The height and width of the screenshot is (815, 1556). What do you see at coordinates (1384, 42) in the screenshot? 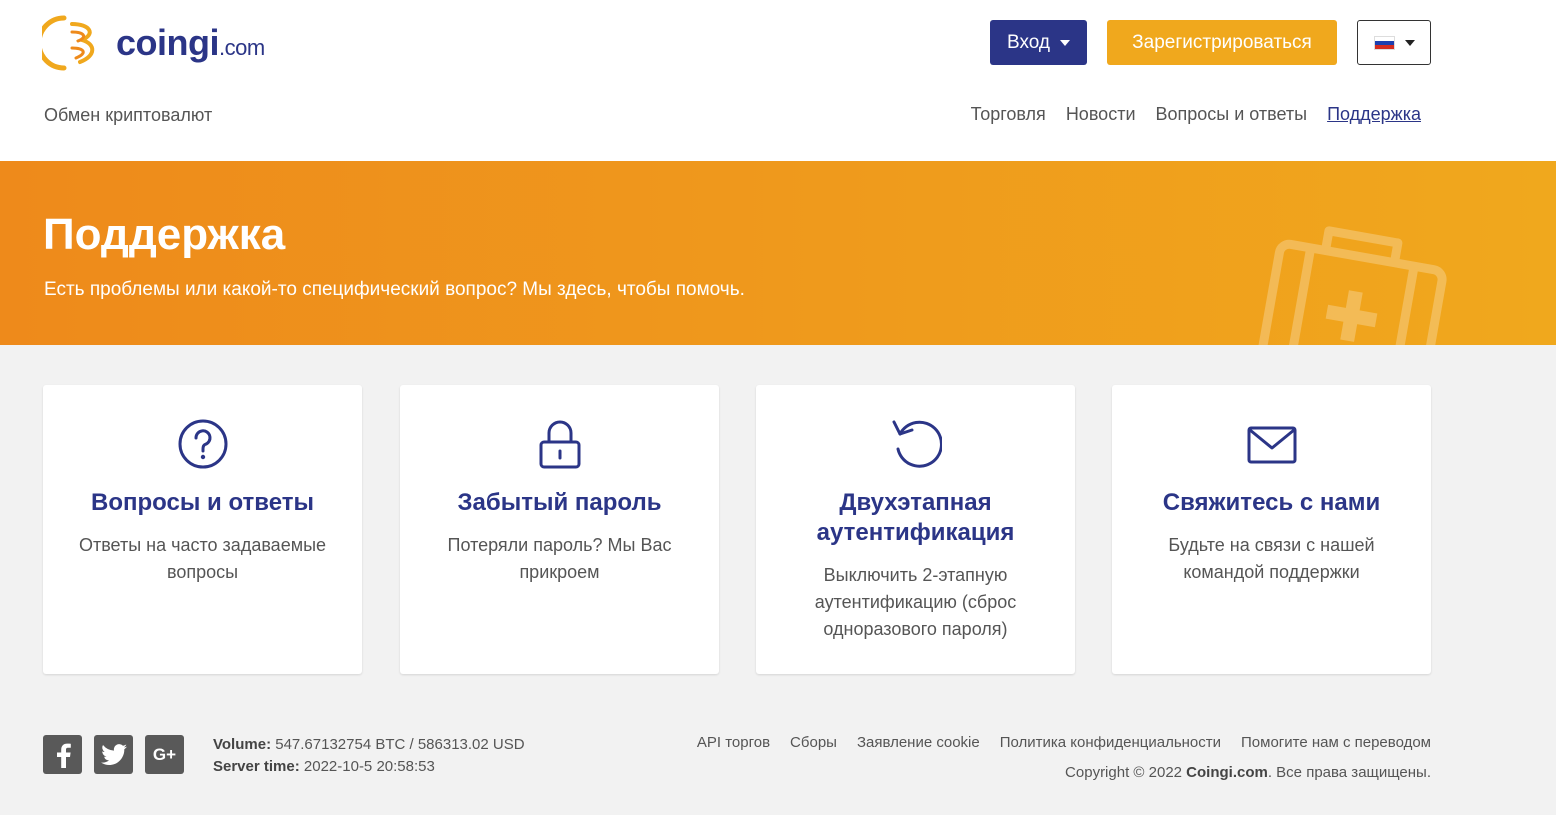
I see `russian-flag-icon` at bounding box center [1384, 42].